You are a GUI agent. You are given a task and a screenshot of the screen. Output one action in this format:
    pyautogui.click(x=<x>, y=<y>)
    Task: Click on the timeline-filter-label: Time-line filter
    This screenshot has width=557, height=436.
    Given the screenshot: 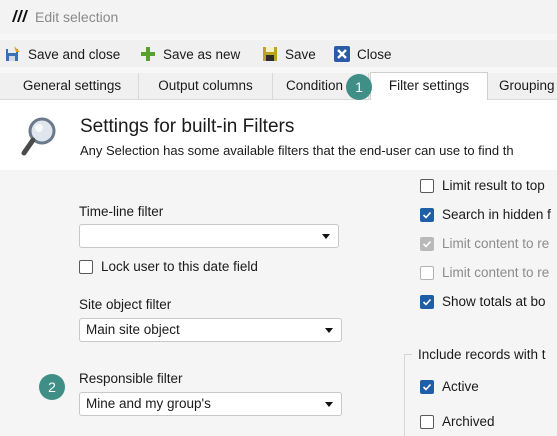 What is the action you would take?
    pyautogui.click(x=121, y=211)
    